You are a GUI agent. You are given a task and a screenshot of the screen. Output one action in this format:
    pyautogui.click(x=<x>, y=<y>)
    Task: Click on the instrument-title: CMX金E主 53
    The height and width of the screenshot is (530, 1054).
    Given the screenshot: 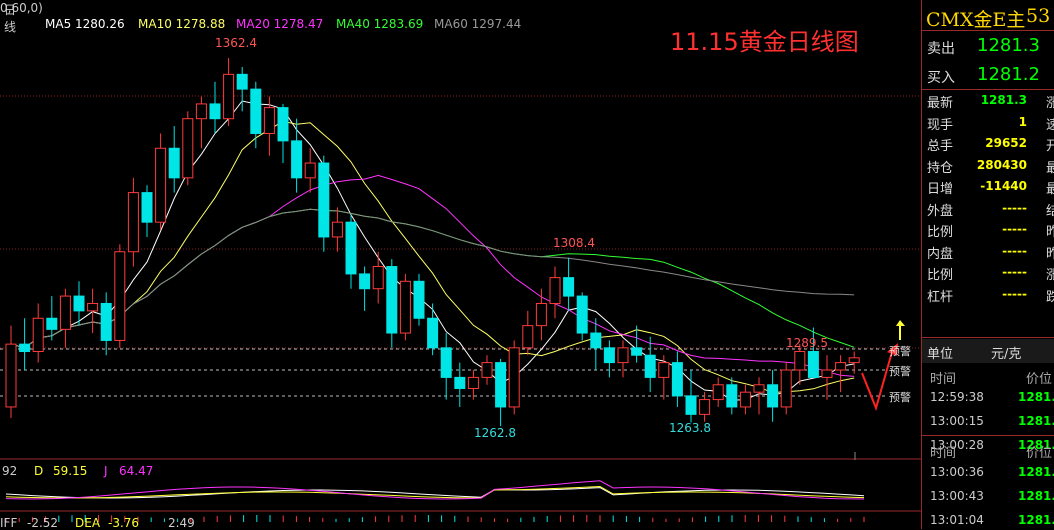 What is the action you would take?
    pyautogui.click(x=988, y=18)
    